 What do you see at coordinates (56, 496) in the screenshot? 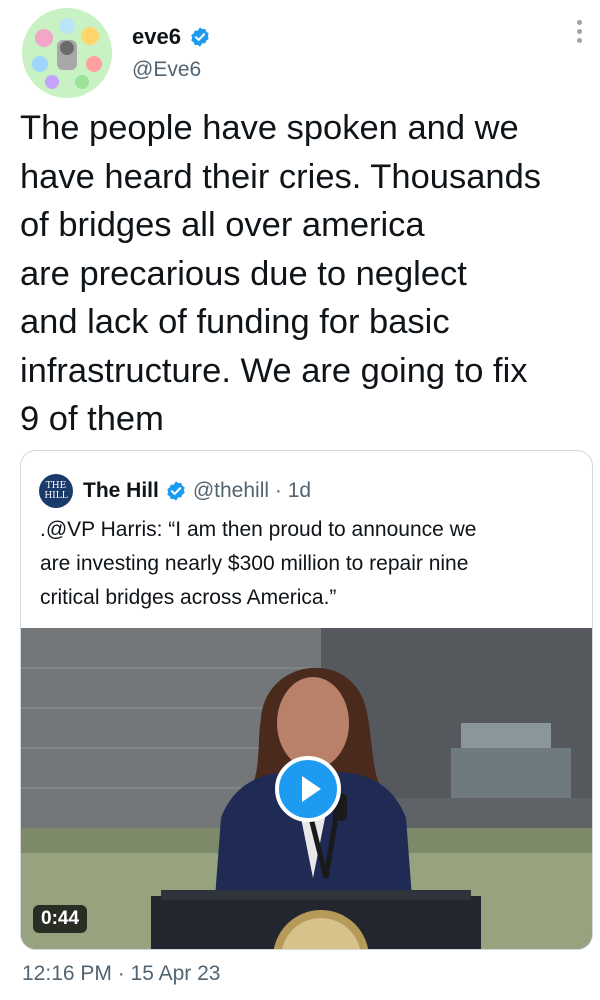
I see `logo-text-line: HILL` at bounding box center [56, 496].